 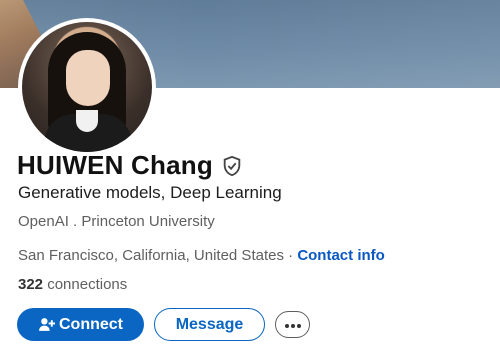 I want to click on connect-label: Connect, so click(x=91, y=324).